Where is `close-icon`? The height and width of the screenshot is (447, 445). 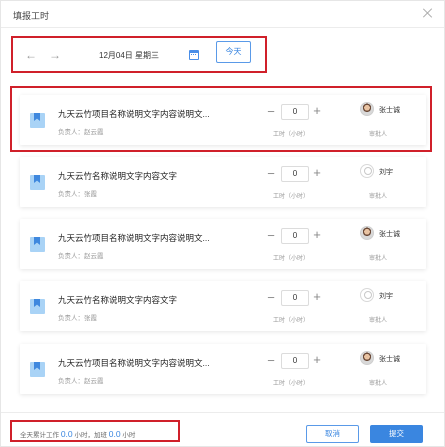
close-icon is located at coordinates (428, 13).